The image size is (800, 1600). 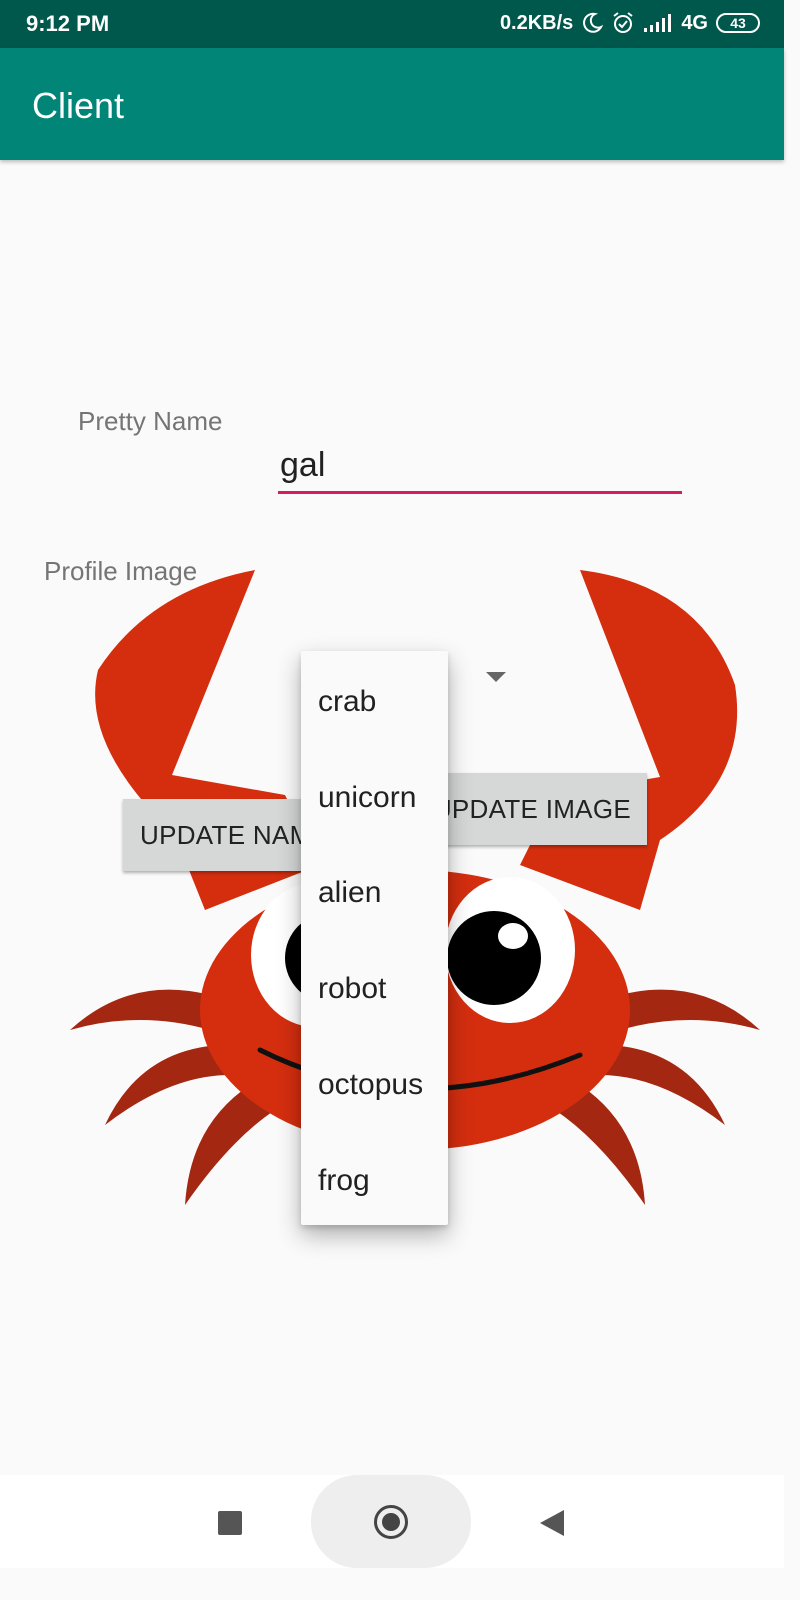 What do you see at coordinates (738, 23) in the screenshot?
I see `battery-icon: 43` at bounding box center [738, 23].